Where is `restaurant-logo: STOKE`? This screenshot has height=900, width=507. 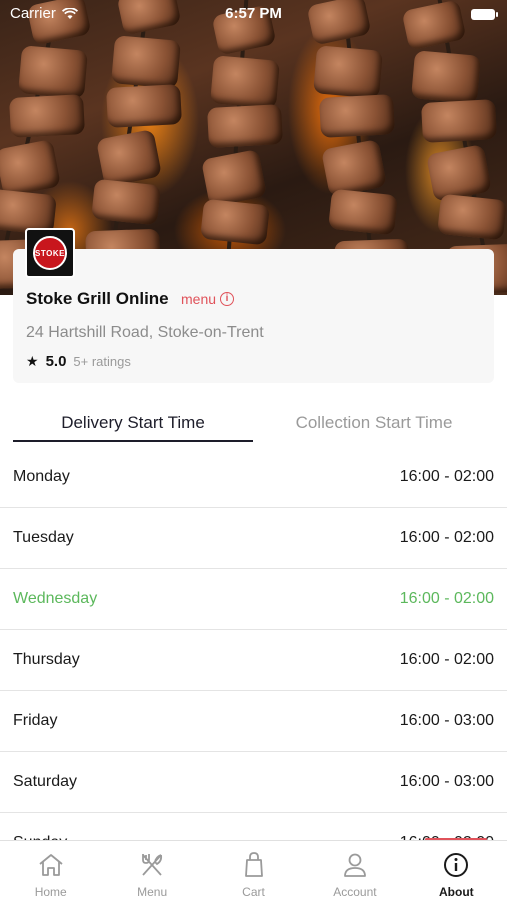 restaurant-logo: STOKE is located at coordinates (50, 253).